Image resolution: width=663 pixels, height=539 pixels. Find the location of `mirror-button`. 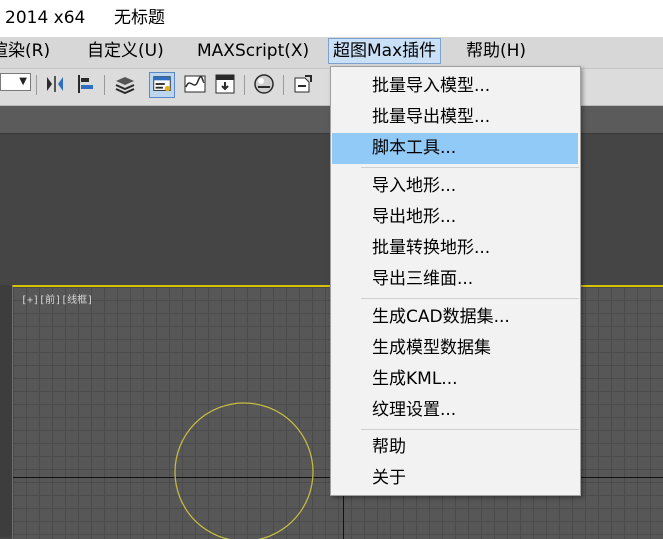

mirror-button is located at coordinates (55, 85).